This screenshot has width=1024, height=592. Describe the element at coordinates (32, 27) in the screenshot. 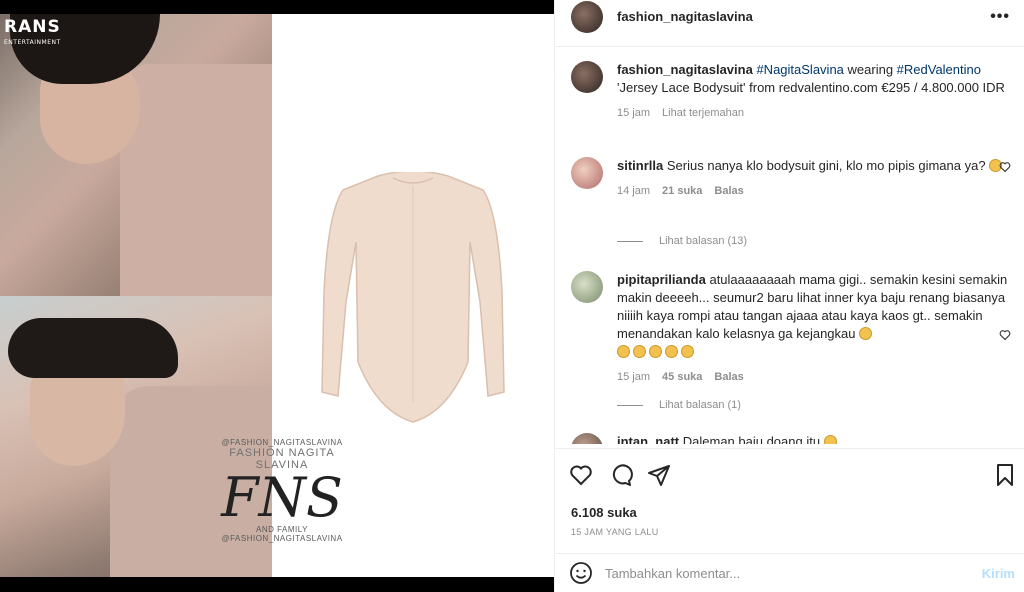

I see `logo-text: RANS` at that location.